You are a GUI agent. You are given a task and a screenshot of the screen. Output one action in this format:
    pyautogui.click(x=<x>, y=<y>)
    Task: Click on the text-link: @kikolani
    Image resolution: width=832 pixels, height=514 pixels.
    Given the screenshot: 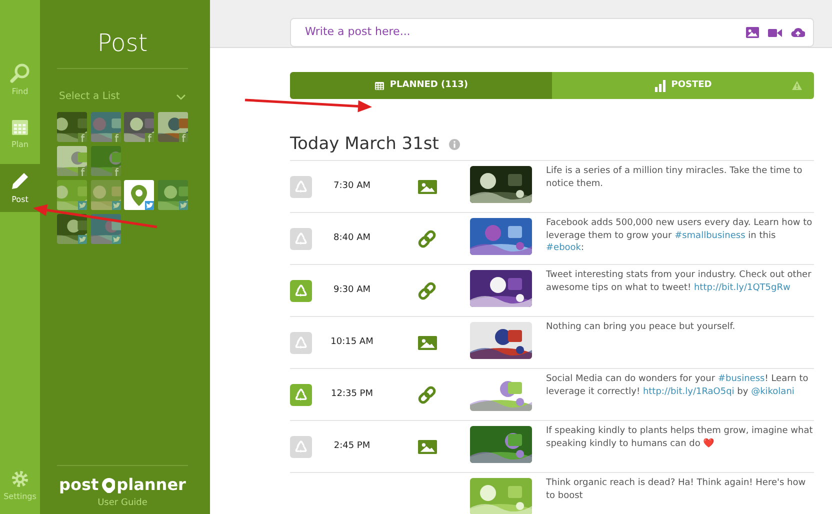 What is the action you would take?
    pyautogui.click(x=772, y=391)
    